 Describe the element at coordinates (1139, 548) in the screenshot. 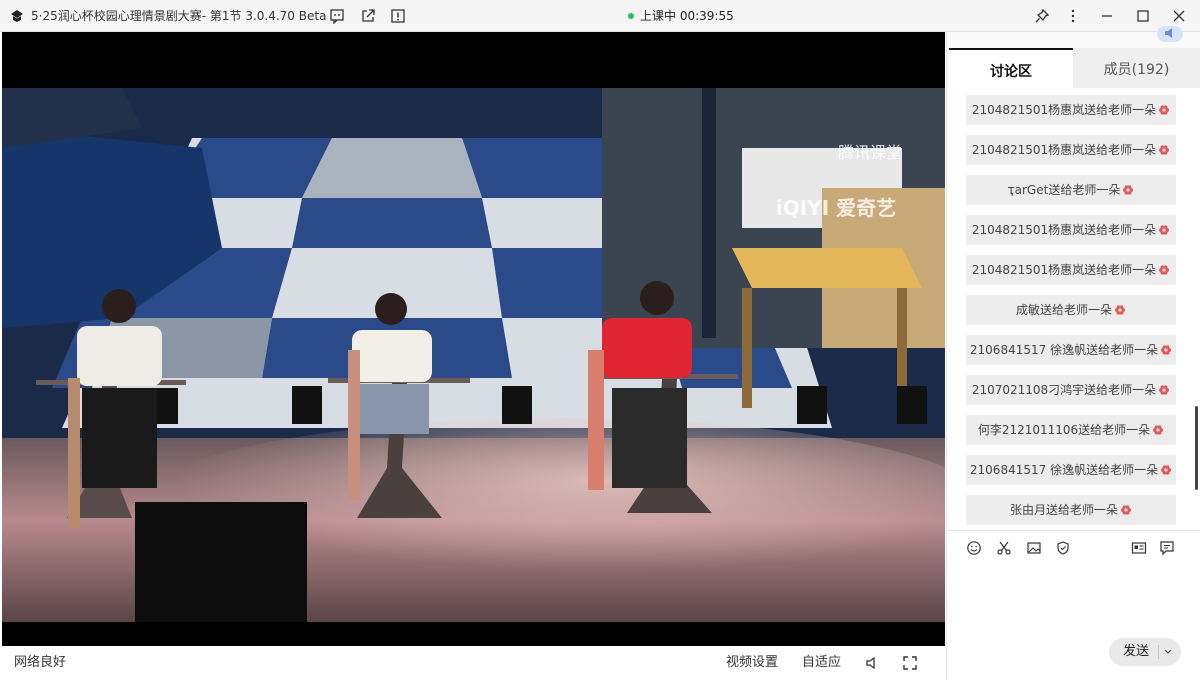

I see `card-icon` at that location.